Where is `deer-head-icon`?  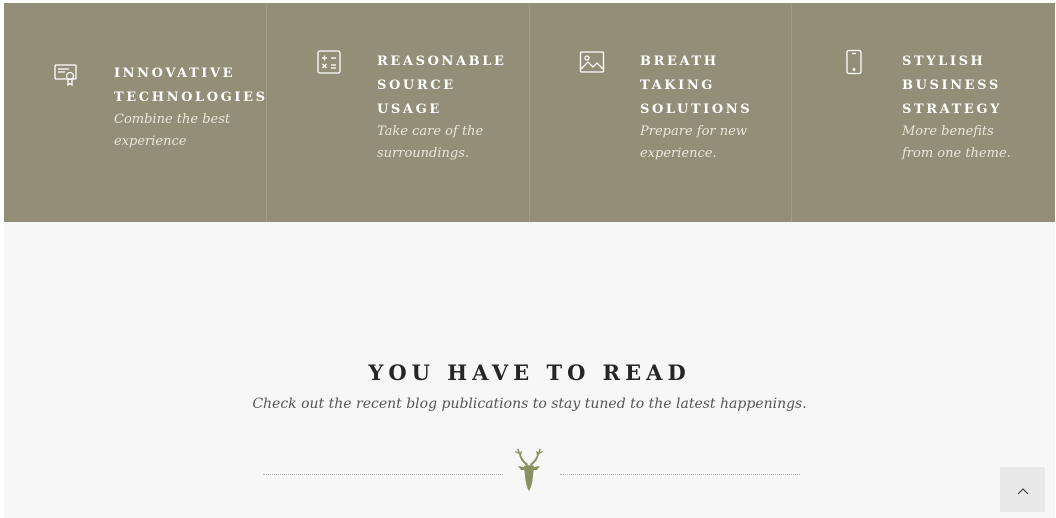
deer-head-icon is located at coordinates (529, 469).